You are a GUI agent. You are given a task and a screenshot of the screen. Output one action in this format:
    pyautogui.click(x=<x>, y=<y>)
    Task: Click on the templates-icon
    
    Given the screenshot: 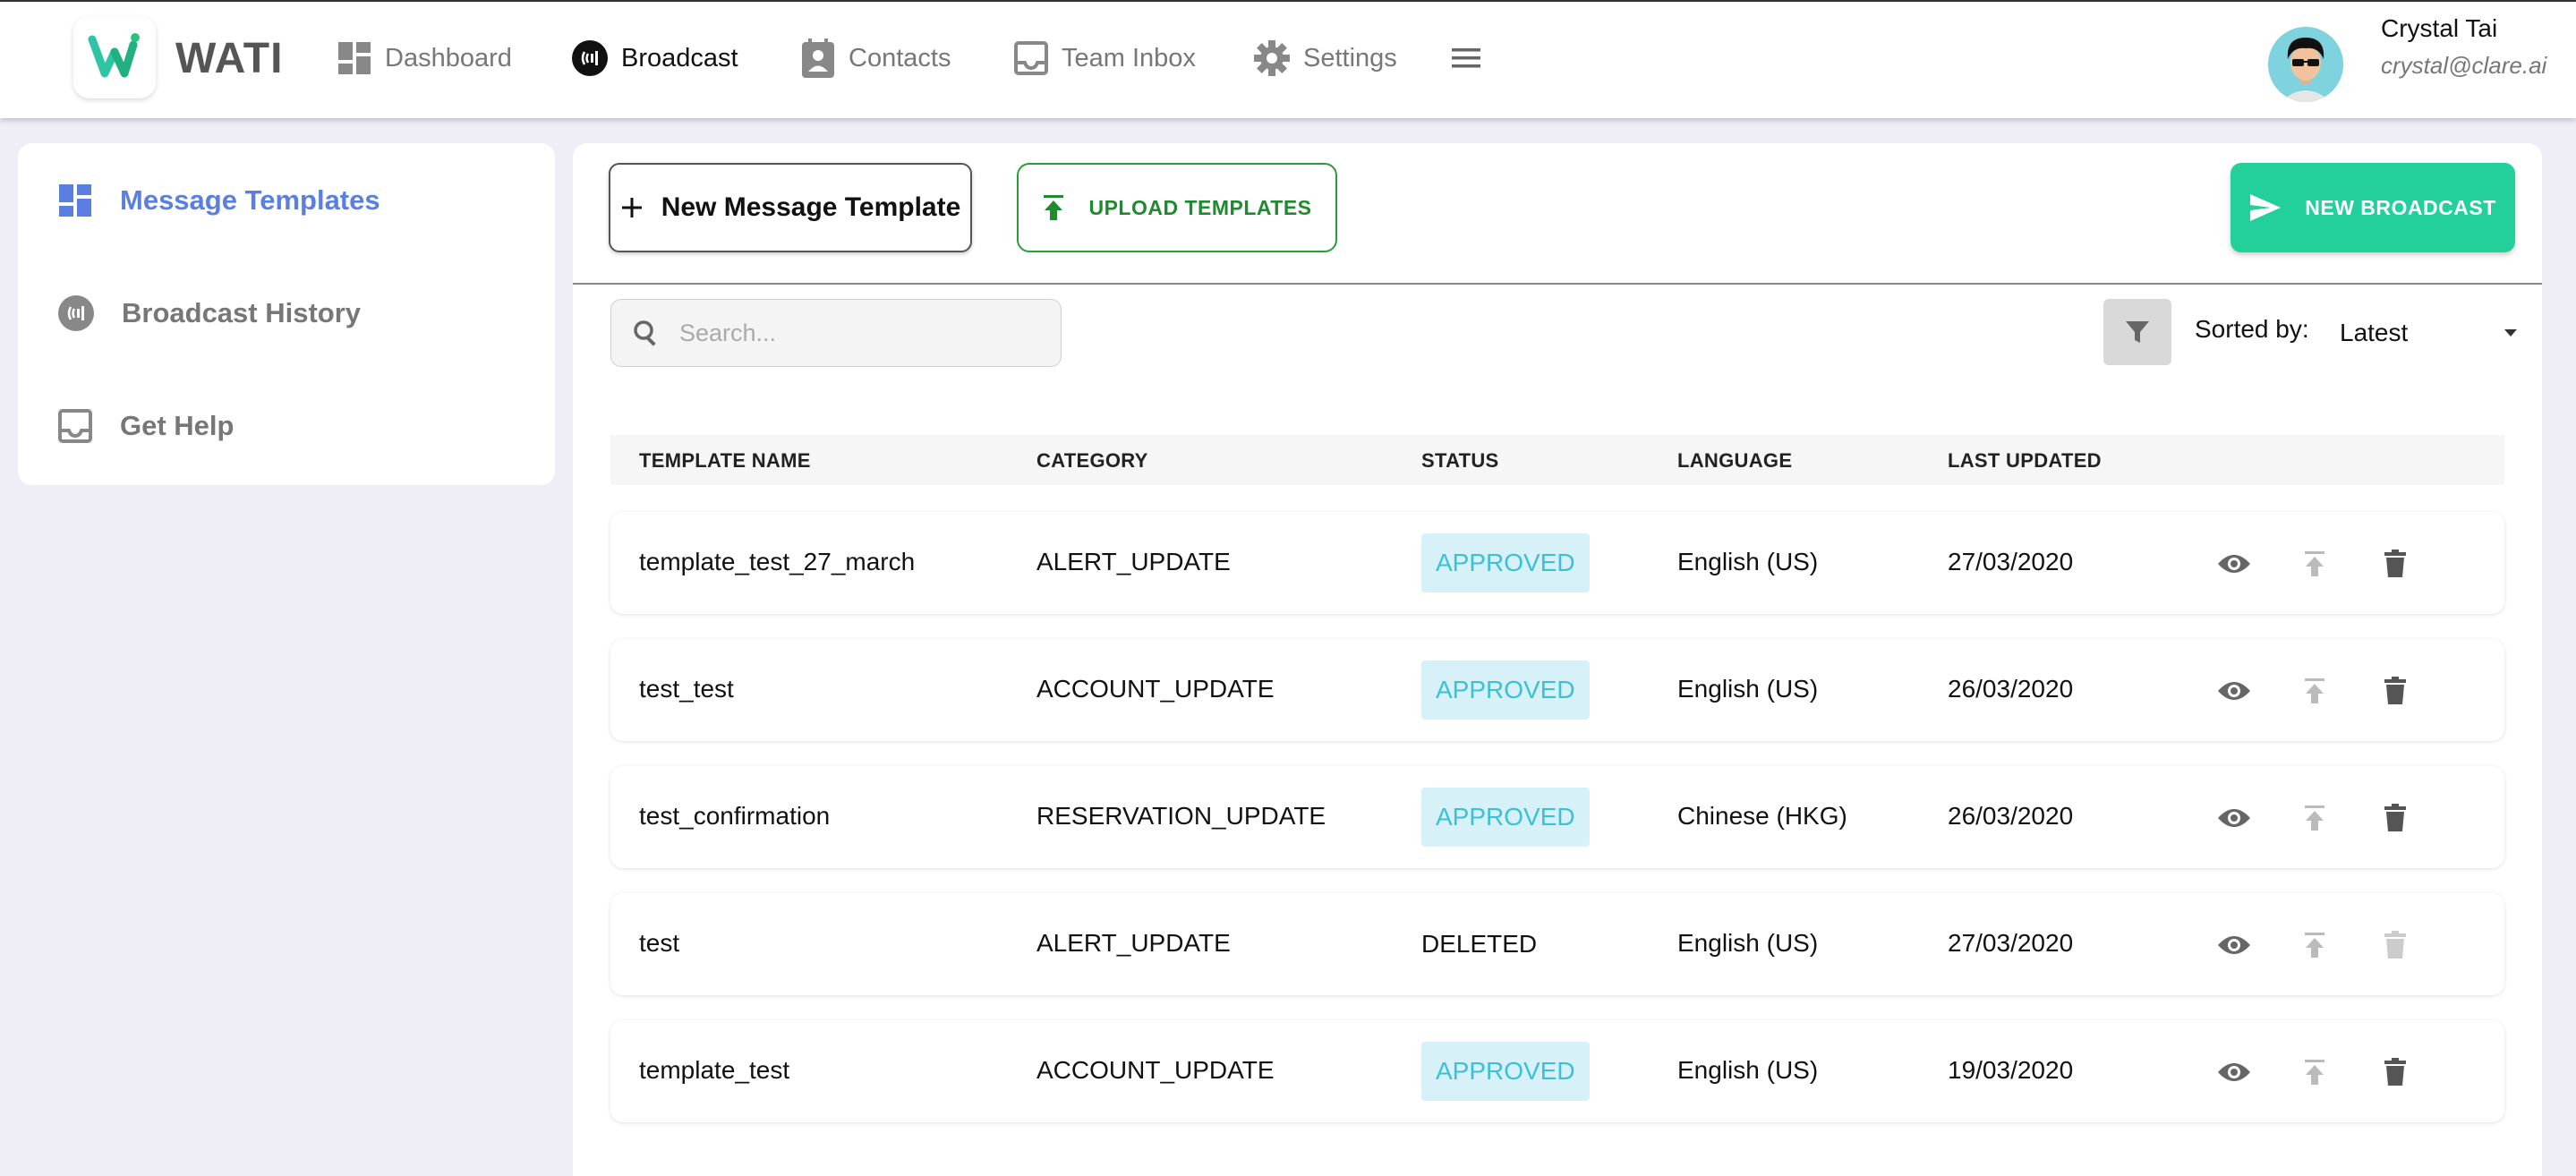 What is the action you would take?
    pyautogui.click(x=75, y=200)
    